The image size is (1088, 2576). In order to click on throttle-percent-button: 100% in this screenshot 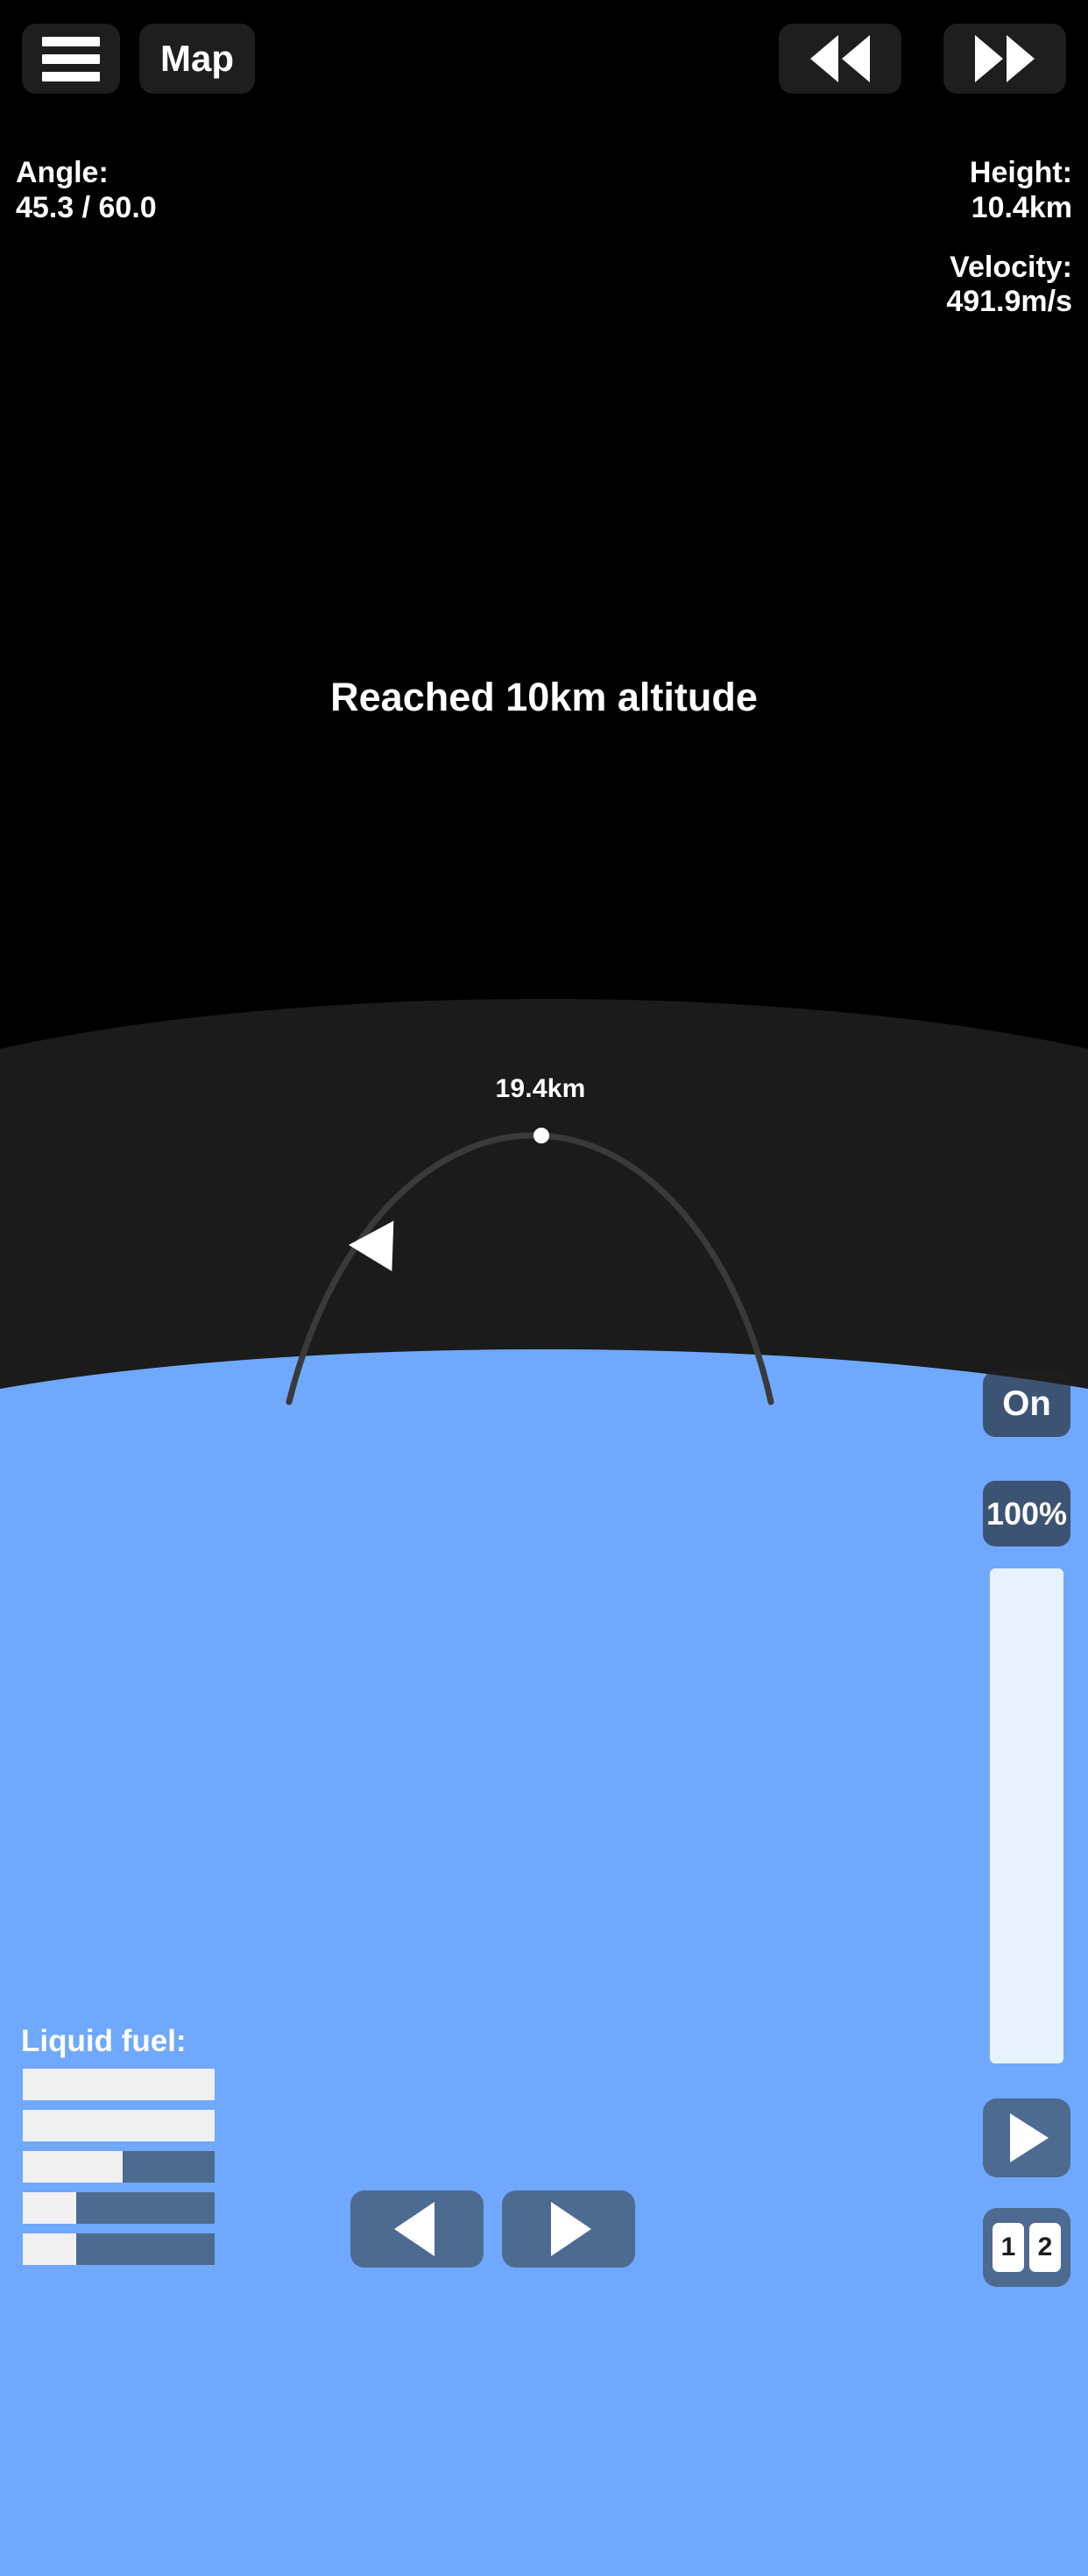, I will do `click(1026, 1513)`.